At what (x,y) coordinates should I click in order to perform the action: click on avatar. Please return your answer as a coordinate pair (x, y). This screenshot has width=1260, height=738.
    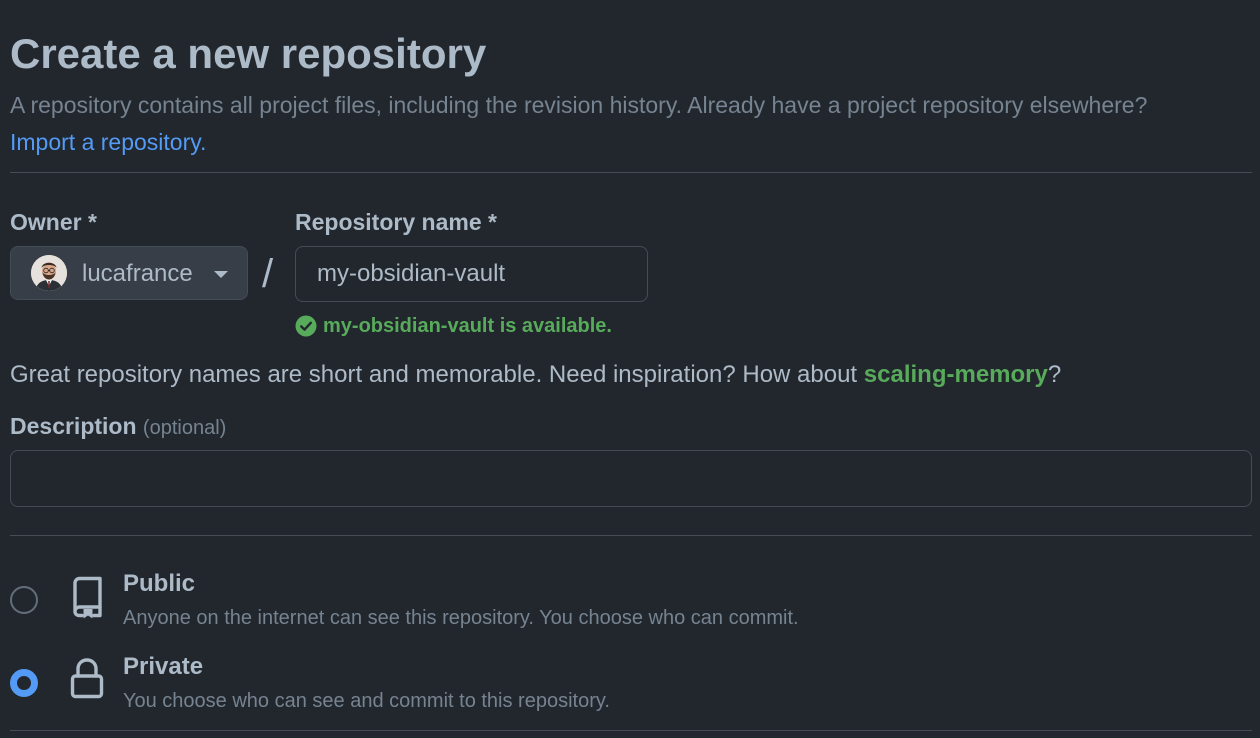
    Looking at the image, I should click on (49, 273).